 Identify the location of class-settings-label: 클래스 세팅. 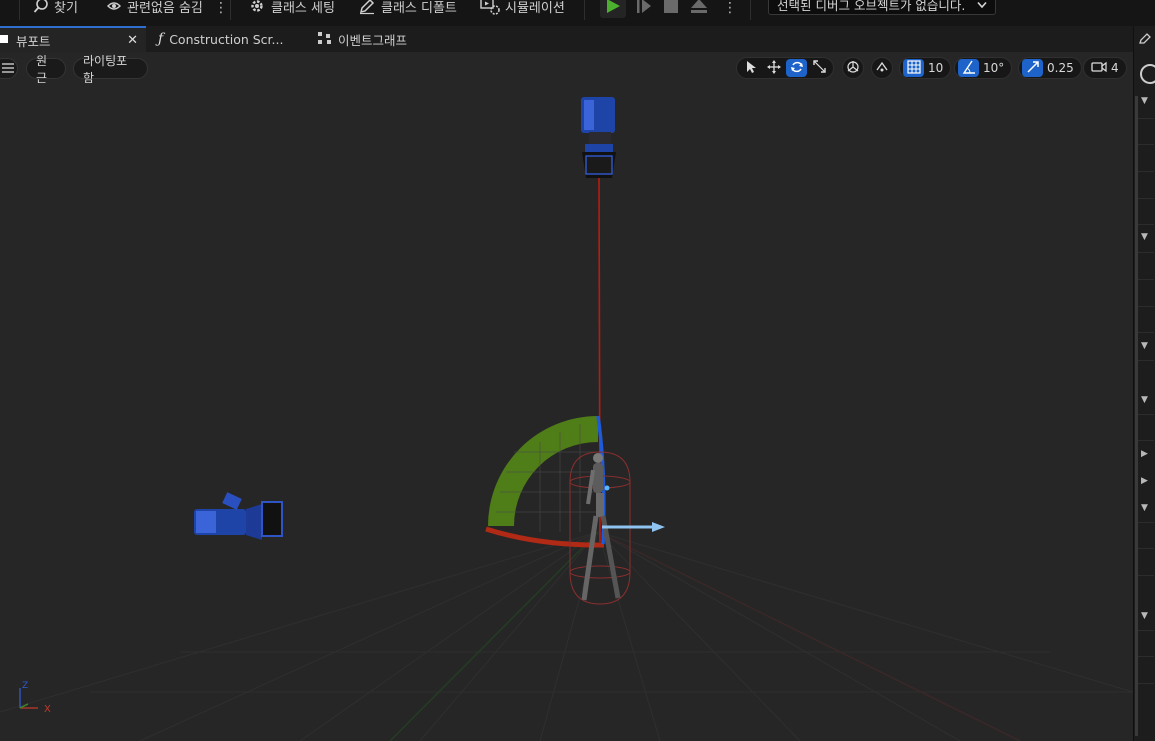
(303, 8).